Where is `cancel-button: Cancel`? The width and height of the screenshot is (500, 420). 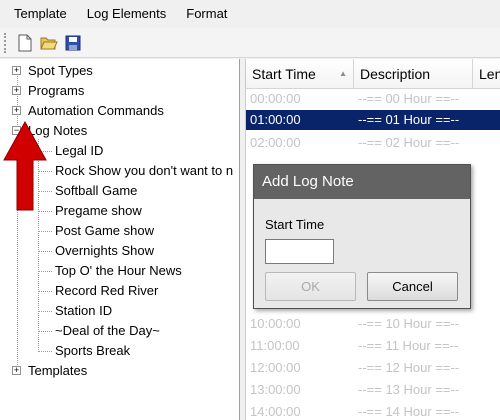 cancel-button: Cancel is located at coordinates (412, 286).